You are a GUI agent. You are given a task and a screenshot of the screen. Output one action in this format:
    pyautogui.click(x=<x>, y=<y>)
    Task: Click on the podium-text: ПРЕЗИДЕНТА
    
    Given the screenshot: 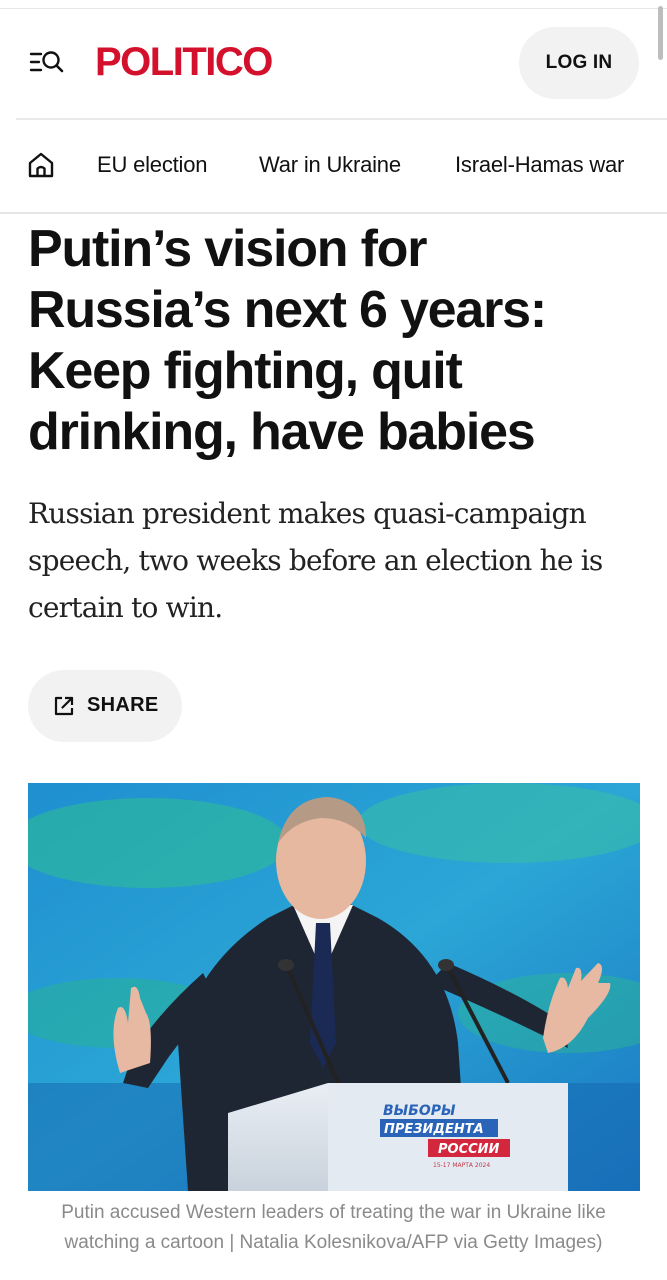 What is the action you would take?
    pyautogui.click(x=434, y=1129)
    